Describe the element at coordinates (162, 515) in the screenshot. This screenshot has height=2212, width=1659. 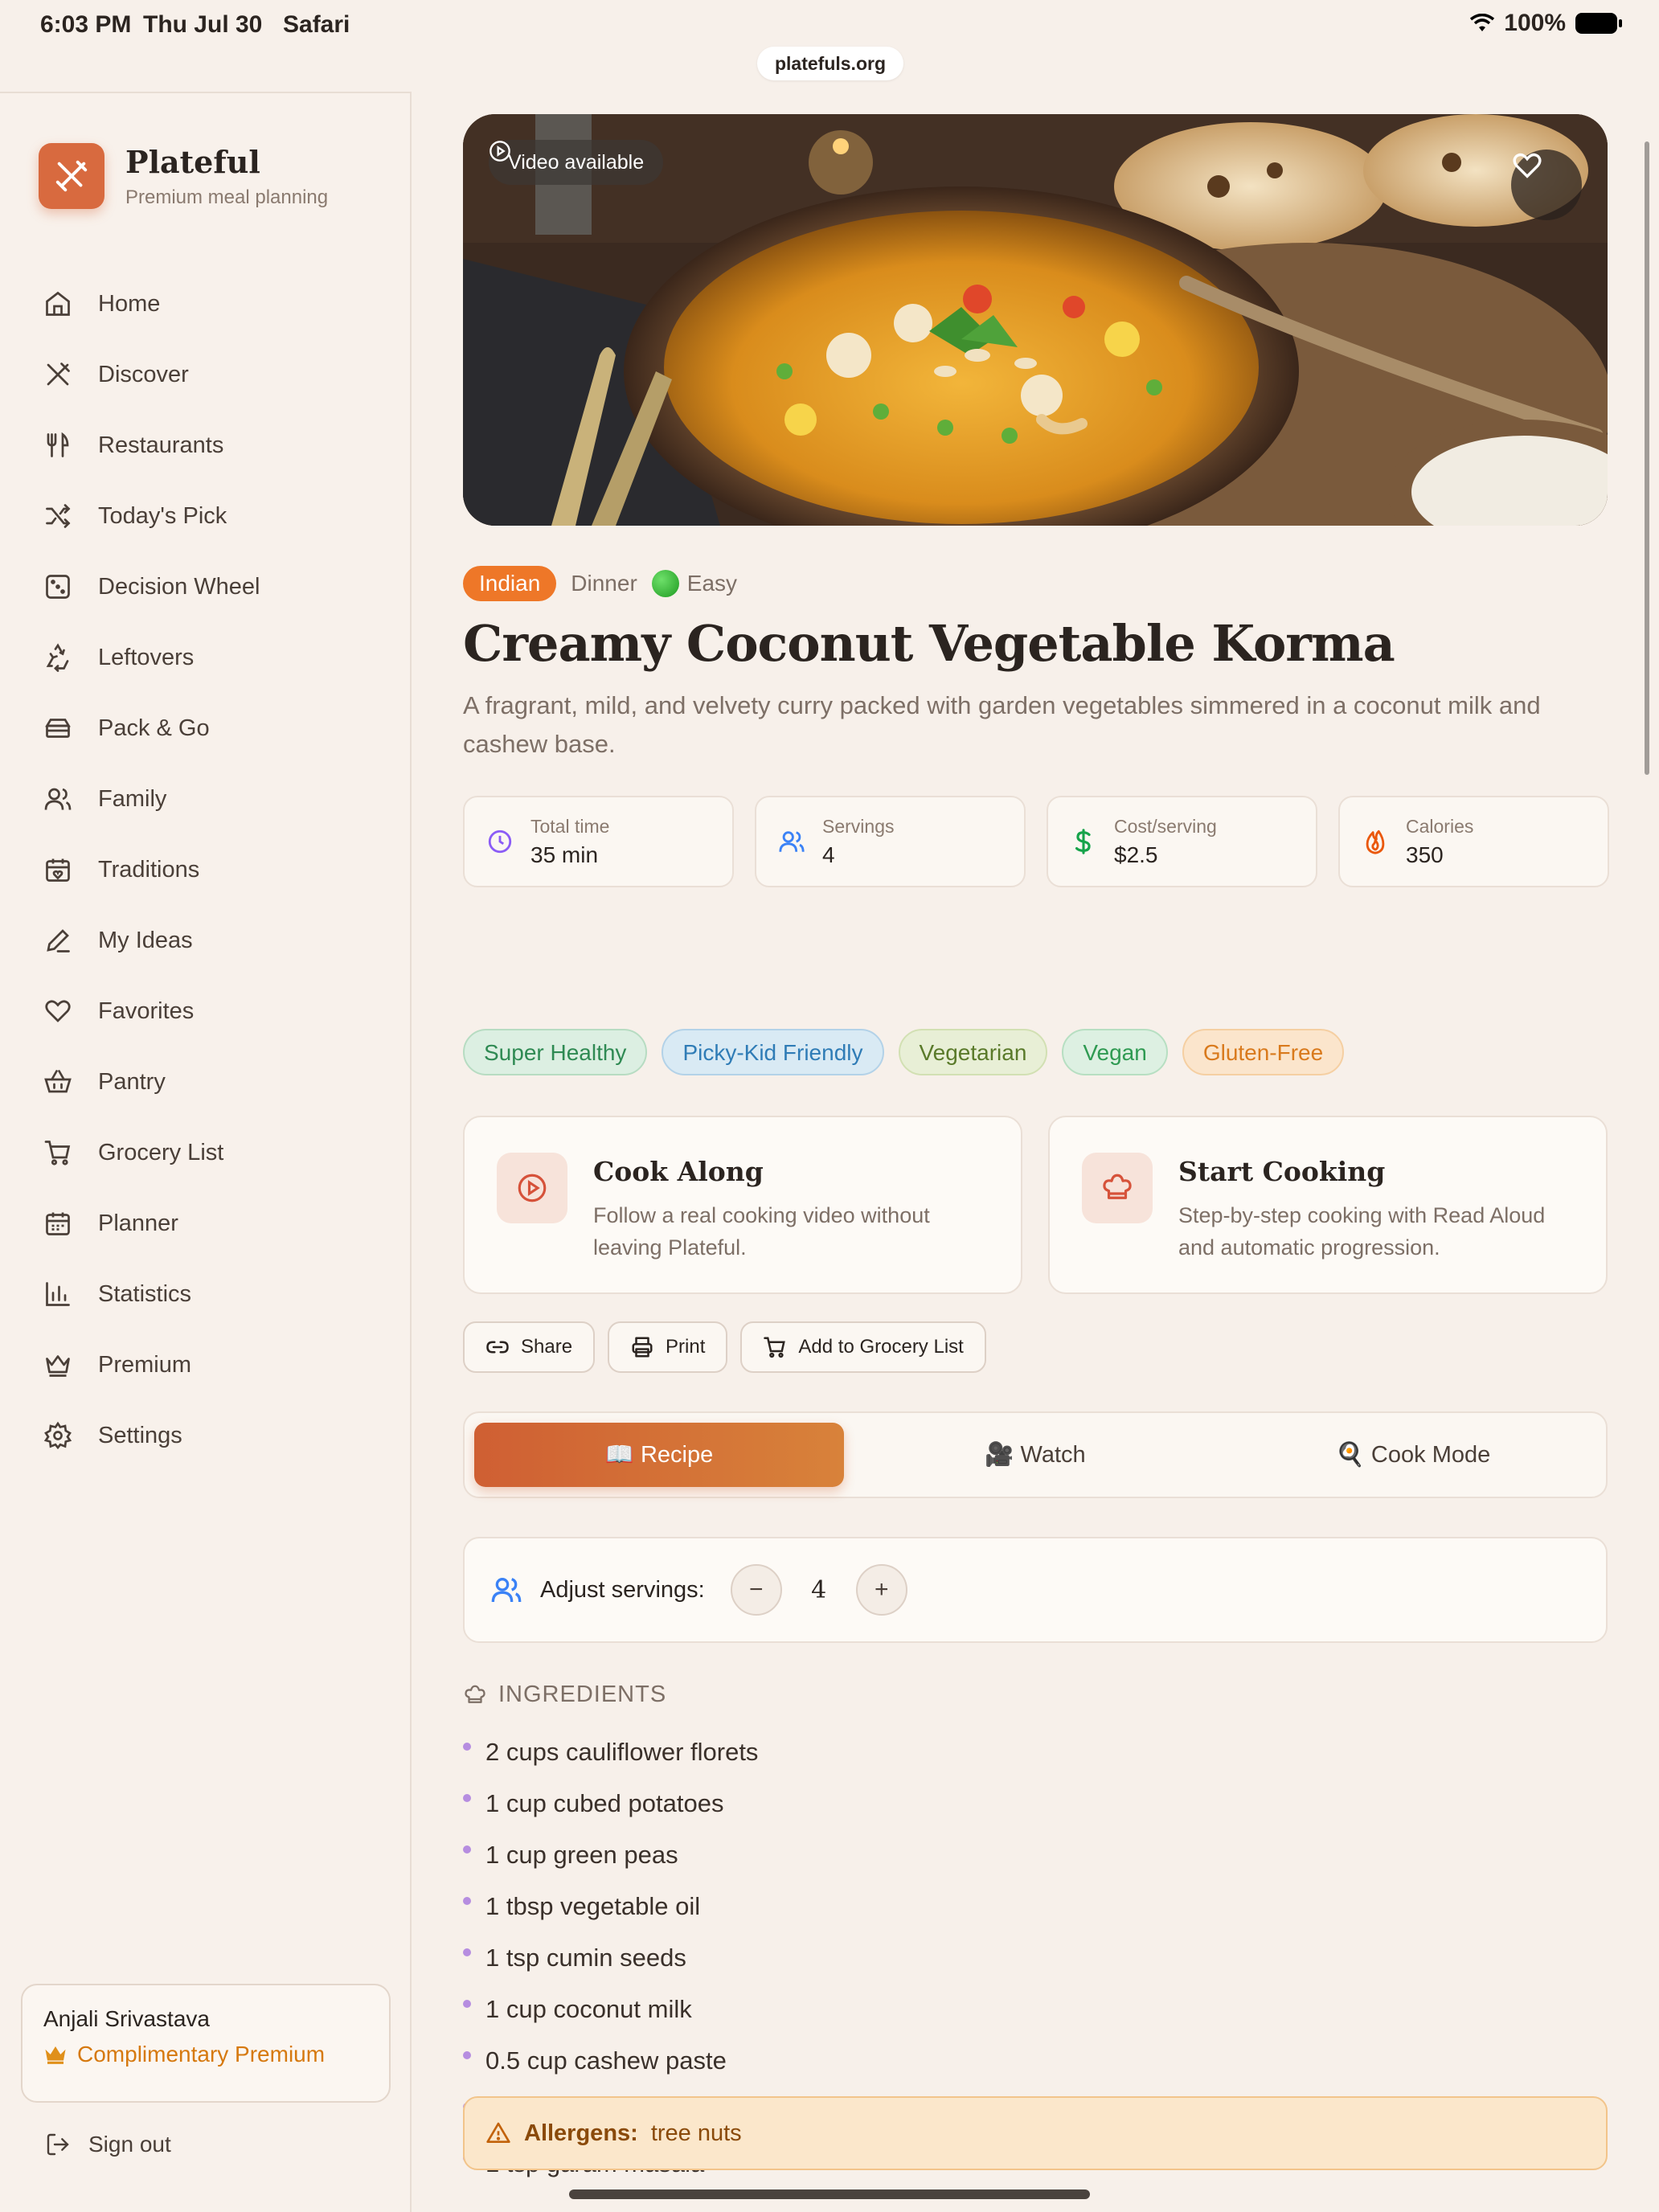
I see `sidebar-item-label: Today's Pick` at that location.